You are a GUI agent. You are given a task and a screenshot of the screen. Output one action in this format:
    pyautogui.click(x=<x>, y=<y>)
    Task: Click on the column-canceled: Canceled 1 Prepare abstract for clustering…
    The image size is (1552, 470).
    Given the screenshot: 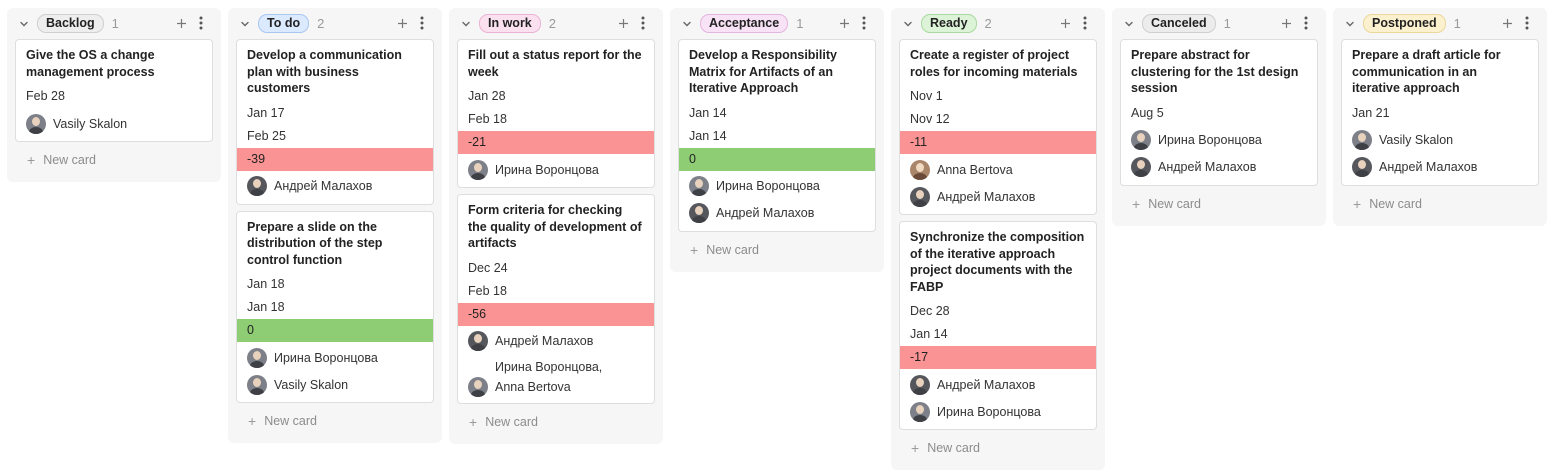 What is the action you would take?
    pyautogui.click(x=1219, y=117)
    